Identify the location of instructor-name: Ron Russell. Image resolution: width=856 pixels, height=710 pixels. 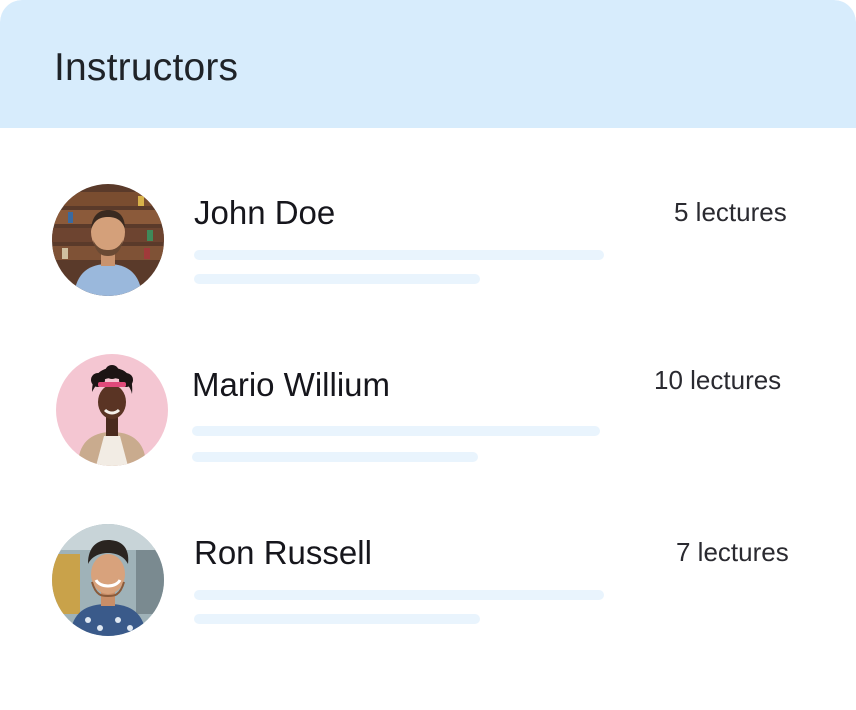
(283, 553).